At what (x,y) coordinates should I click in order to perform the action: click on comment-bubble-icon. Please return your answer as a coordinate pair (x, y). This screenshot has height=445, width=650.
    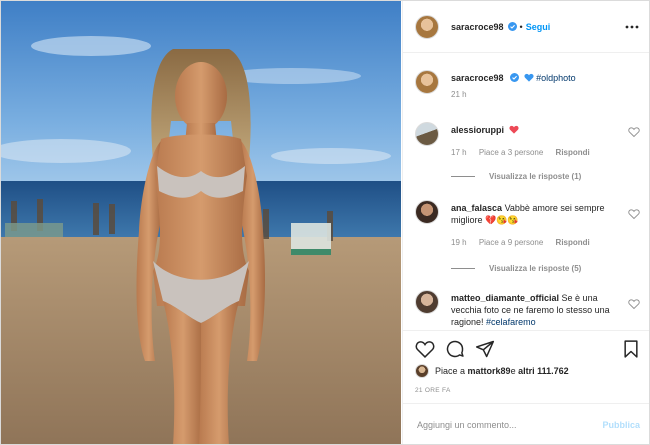
    Looking at the image, I should click on (455, 349).